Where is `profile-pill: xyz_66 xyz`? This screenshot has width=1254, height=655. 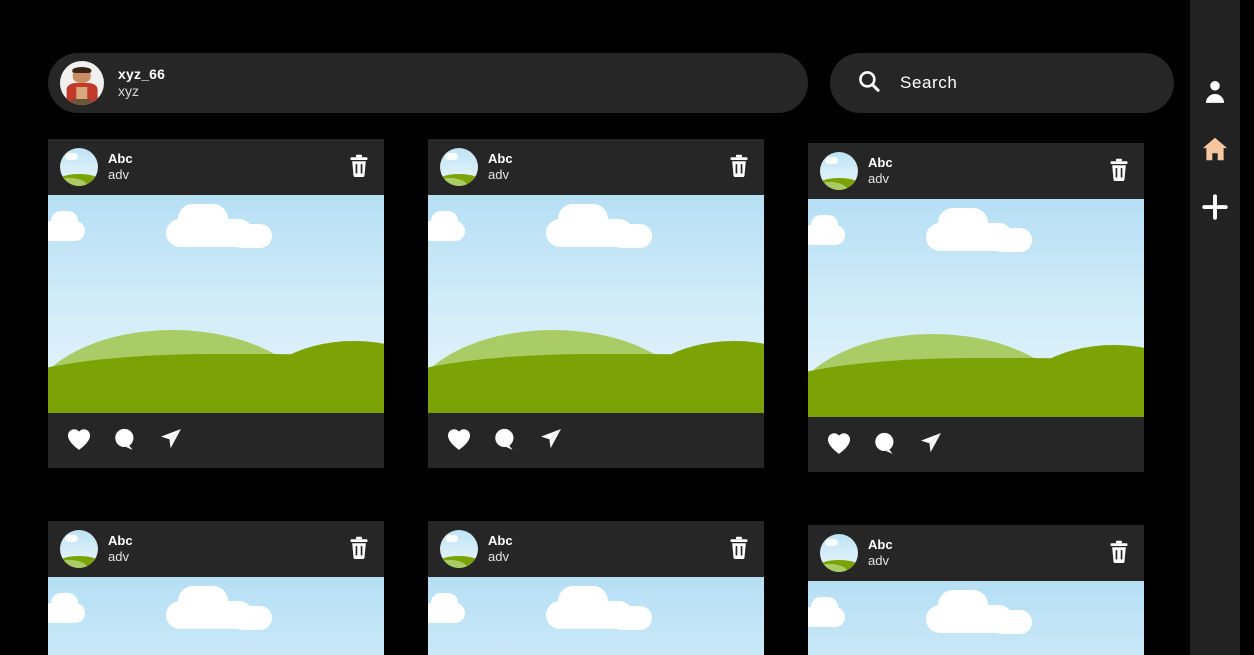 profile-pill: xyz_66 xyz is located at coordinates (428, 83).